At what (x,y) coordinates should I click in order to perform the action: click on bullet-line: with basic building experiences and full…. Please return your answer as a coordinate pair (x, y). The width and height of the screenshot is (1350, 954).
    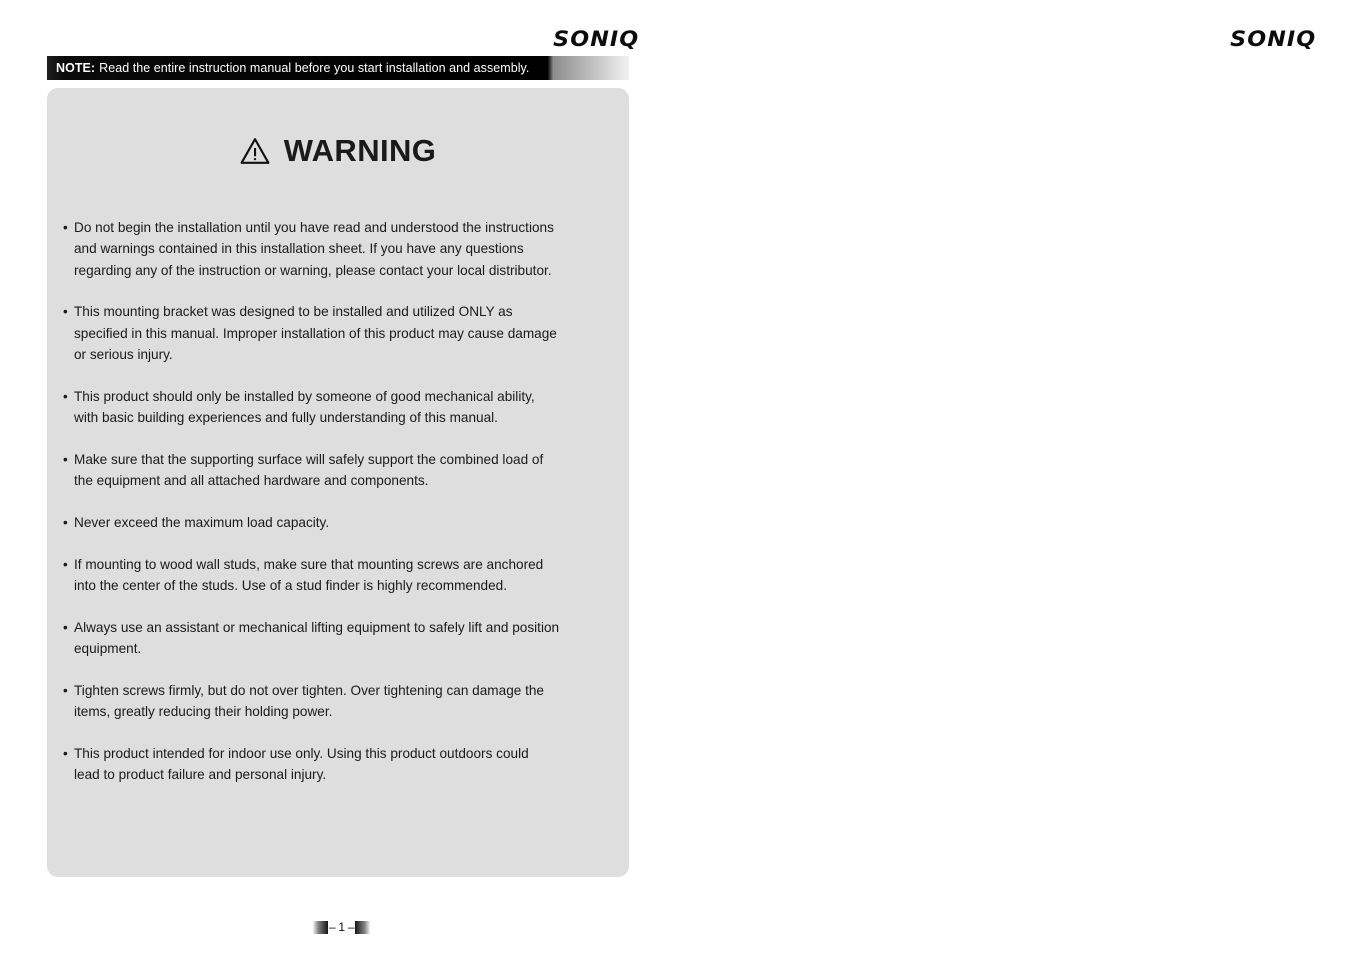
    Looking at the image, I should click on (286, 418).